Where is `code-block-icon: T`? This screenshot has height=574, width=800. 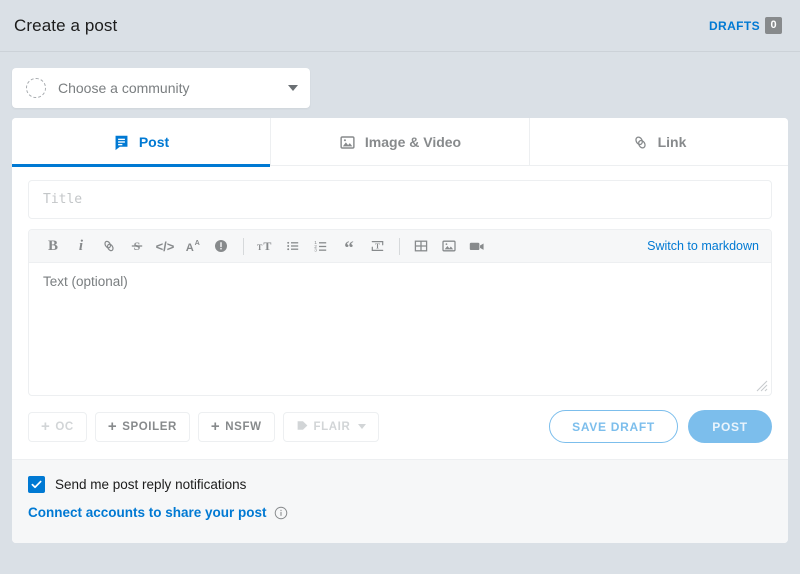
code-block-icon: T is located at coordinates (377, 246).